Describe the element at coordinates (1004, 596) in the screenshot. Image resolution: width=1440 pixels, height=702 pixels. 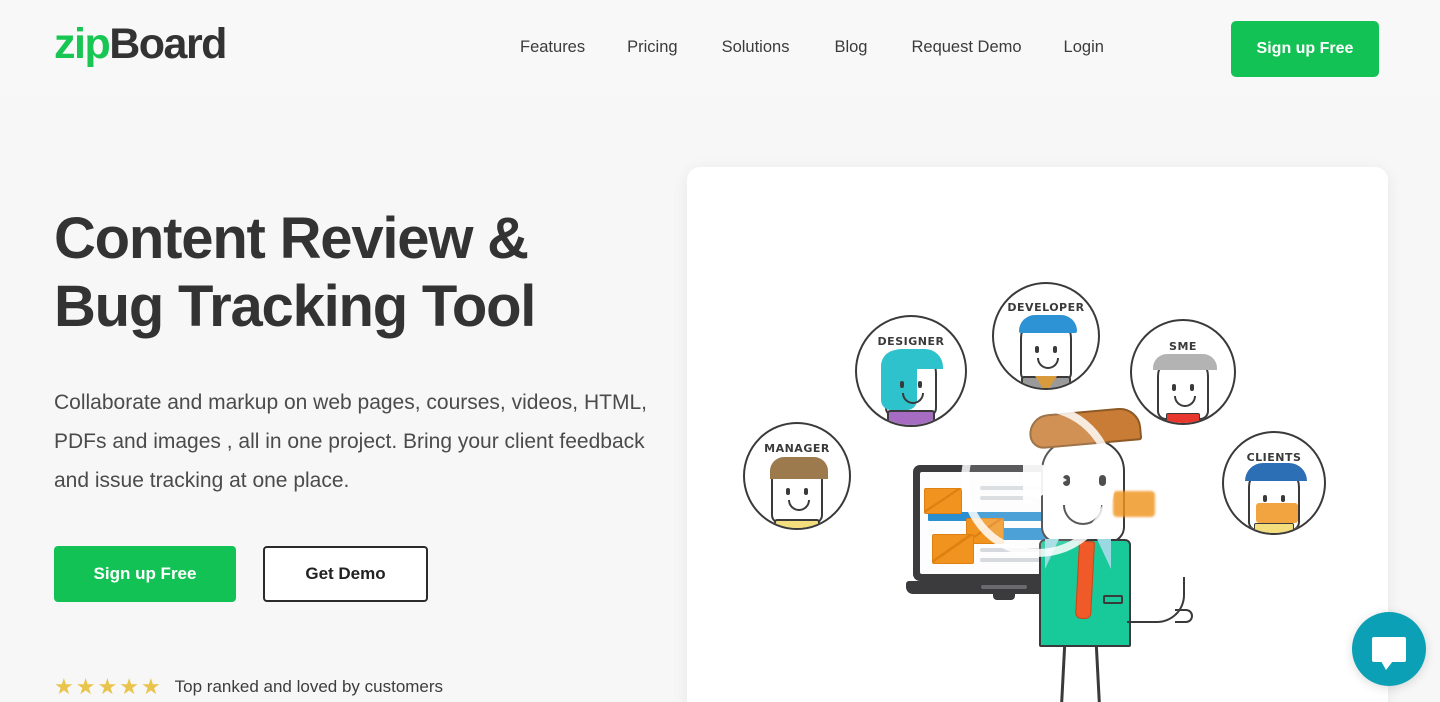
I see `laptop-foot` at that location.